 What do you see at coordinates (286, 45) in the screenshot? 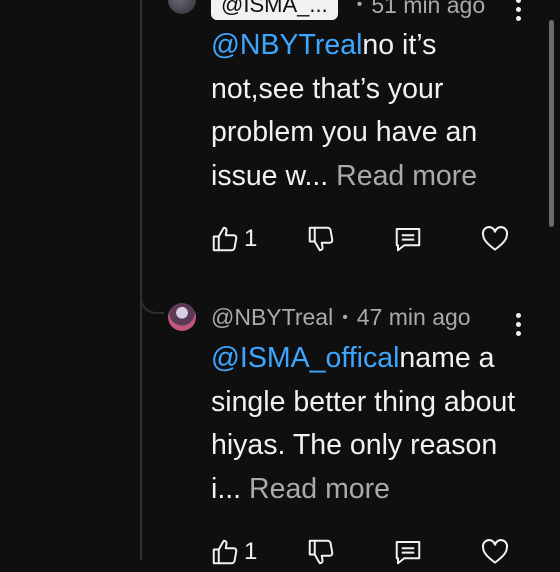
I see `mention-link: @NBYTreal` at bounding box center [286, 45].